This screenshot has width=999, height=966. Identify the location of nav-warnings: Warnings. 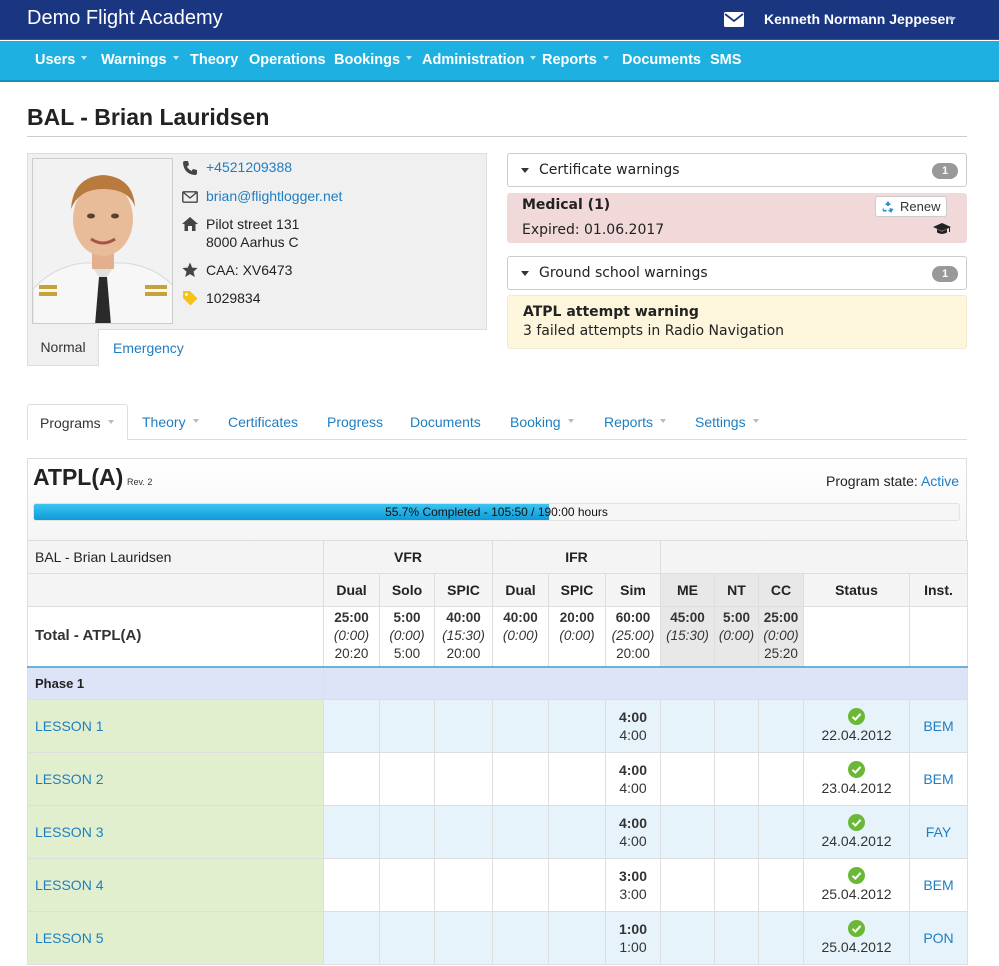
(140, 60).